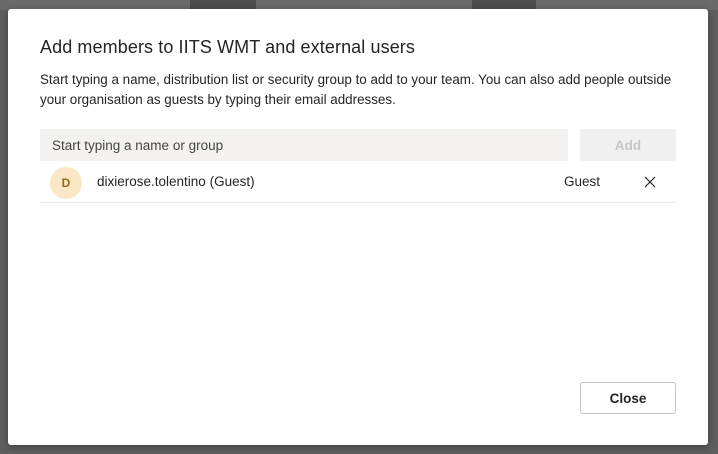  I want to click on member-name: dixierose.tolentino (Guest), so click(176, 181).